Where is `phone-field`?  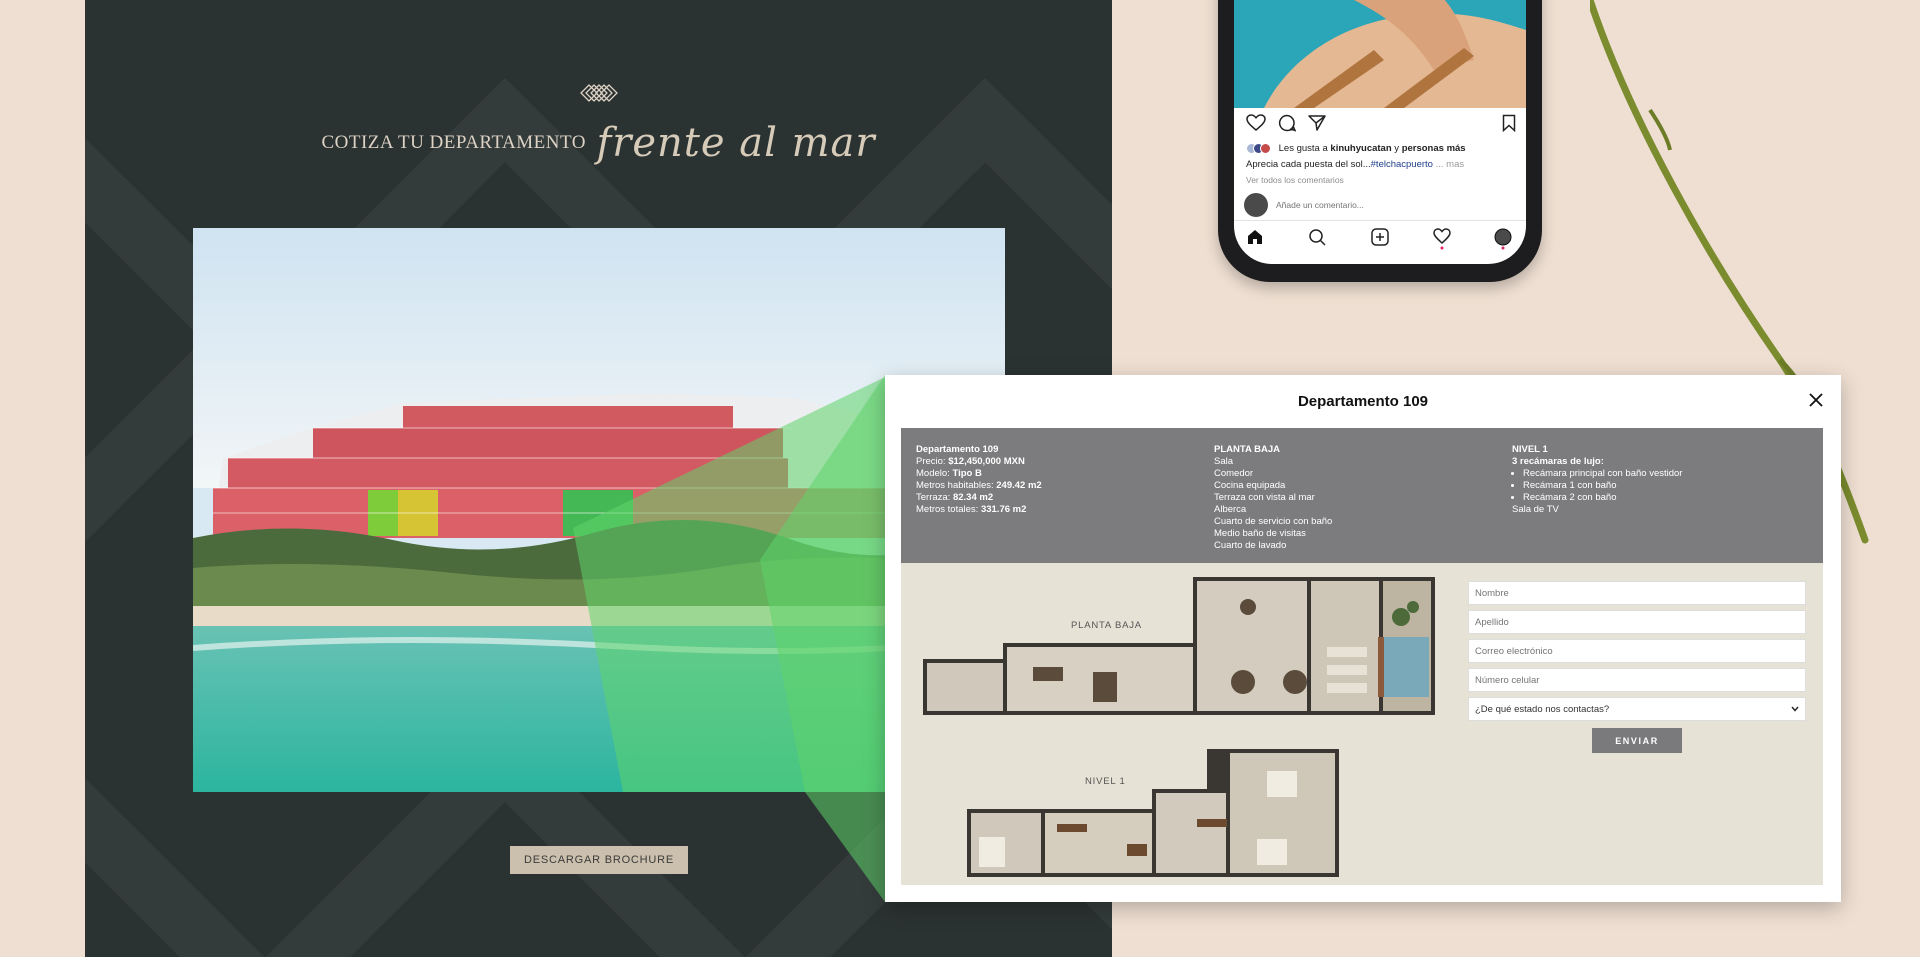 phone-field is located at coordinates (1637, 680).